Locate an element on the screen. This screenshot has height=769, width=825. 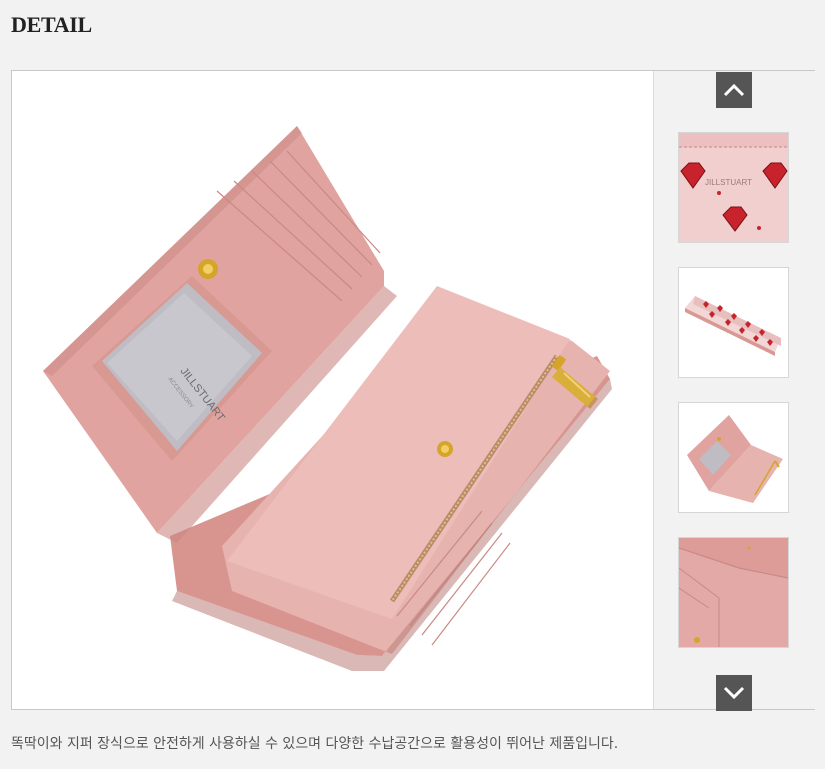
chevron-up-icon is located at coordinates (734, 90).